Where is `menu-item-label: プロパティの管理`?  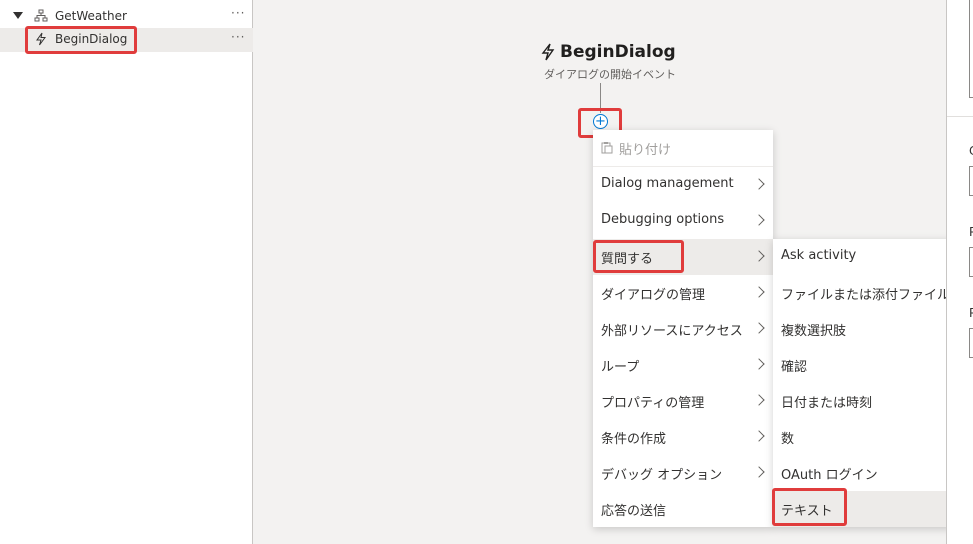 menu-item-label: プロパティの管理 is located at coordinates (653, 403).